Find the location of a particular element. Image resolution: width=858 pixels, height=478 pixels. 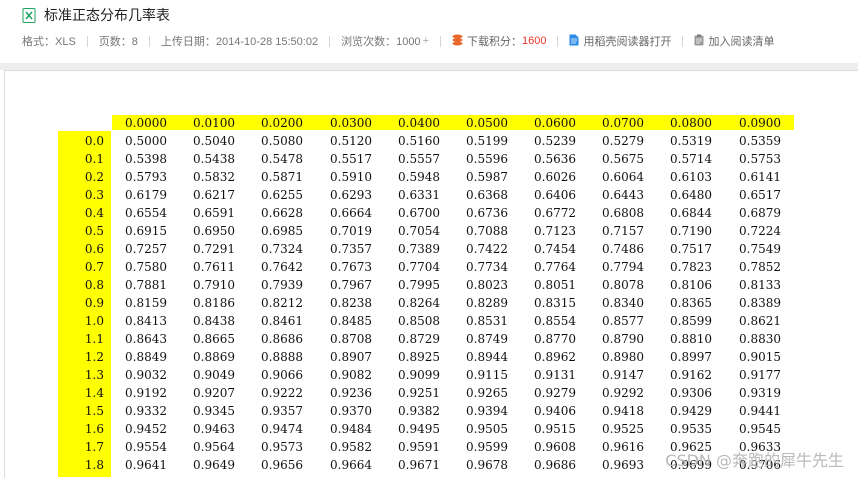

table-cell: 0.8133 is located at coordinates (760, 285).